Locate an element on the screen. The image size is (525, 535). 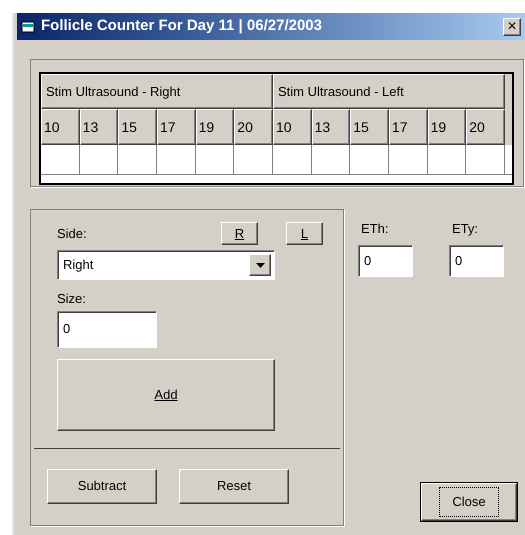
side-button: R is located at coordinates (239, 233).